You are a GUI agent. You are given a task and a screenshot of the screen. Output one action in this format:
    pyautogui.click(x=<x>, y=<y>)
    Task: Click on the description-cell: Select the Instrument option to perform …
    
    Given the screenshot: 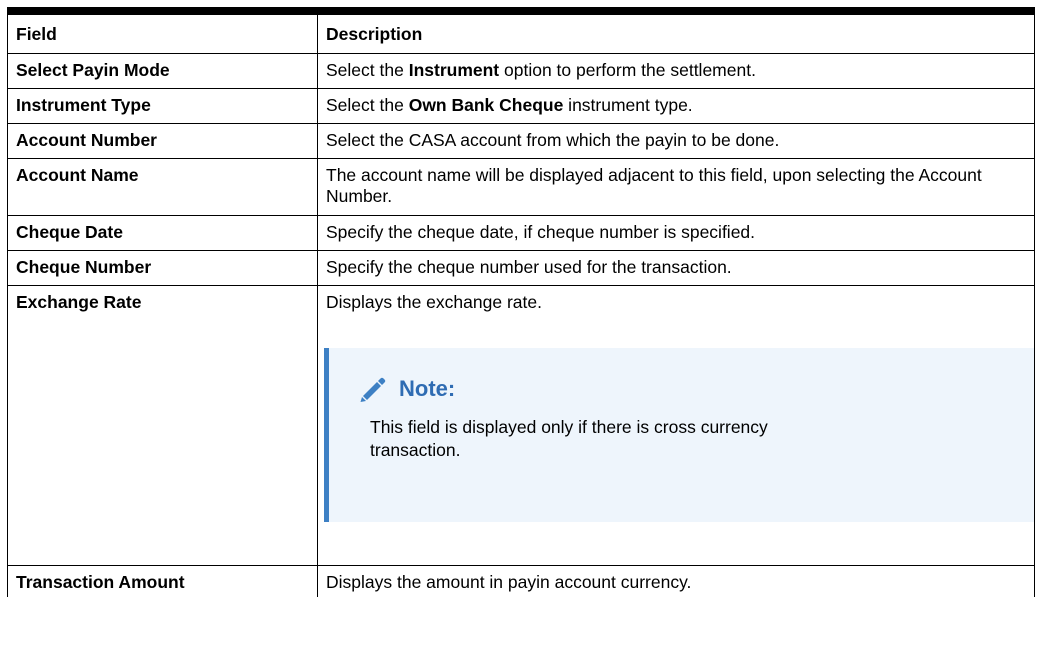 What is the action you would take?
    pyautogui.click(x=676, y=71)
    